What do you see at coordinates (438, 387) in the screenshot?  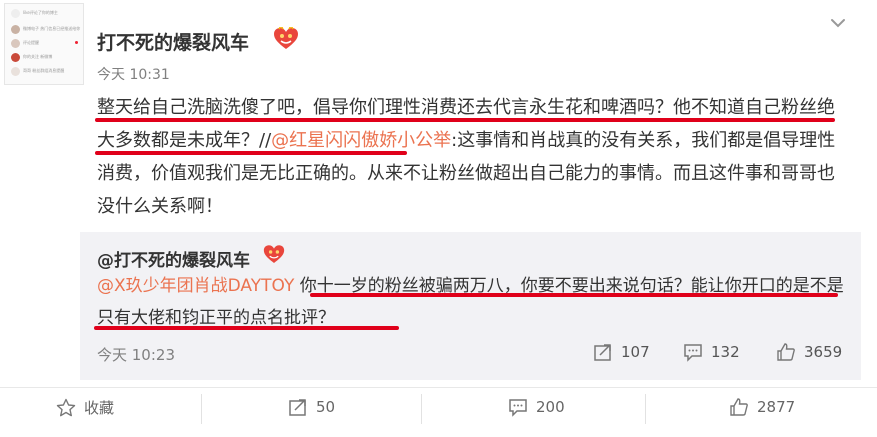 I see `action-bar-divider` at bounding box center [438, 387].